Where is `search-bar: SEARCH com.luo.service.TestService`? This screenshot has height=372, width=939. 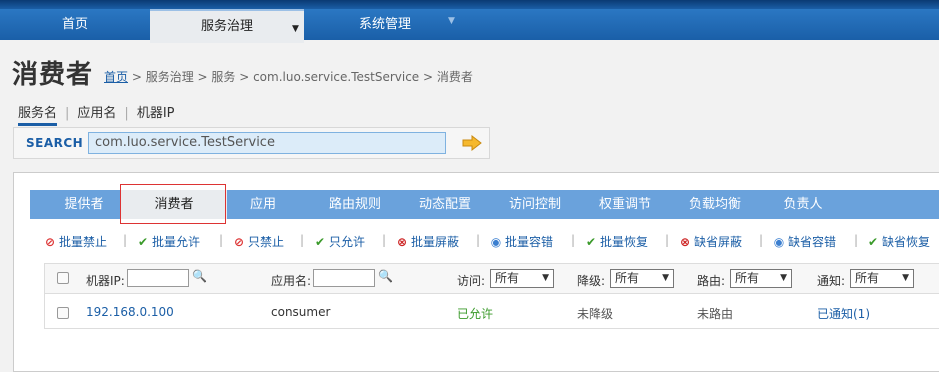 search-bar: SEARCH com.luo.service.TestService is located at coordinates (251, 143).